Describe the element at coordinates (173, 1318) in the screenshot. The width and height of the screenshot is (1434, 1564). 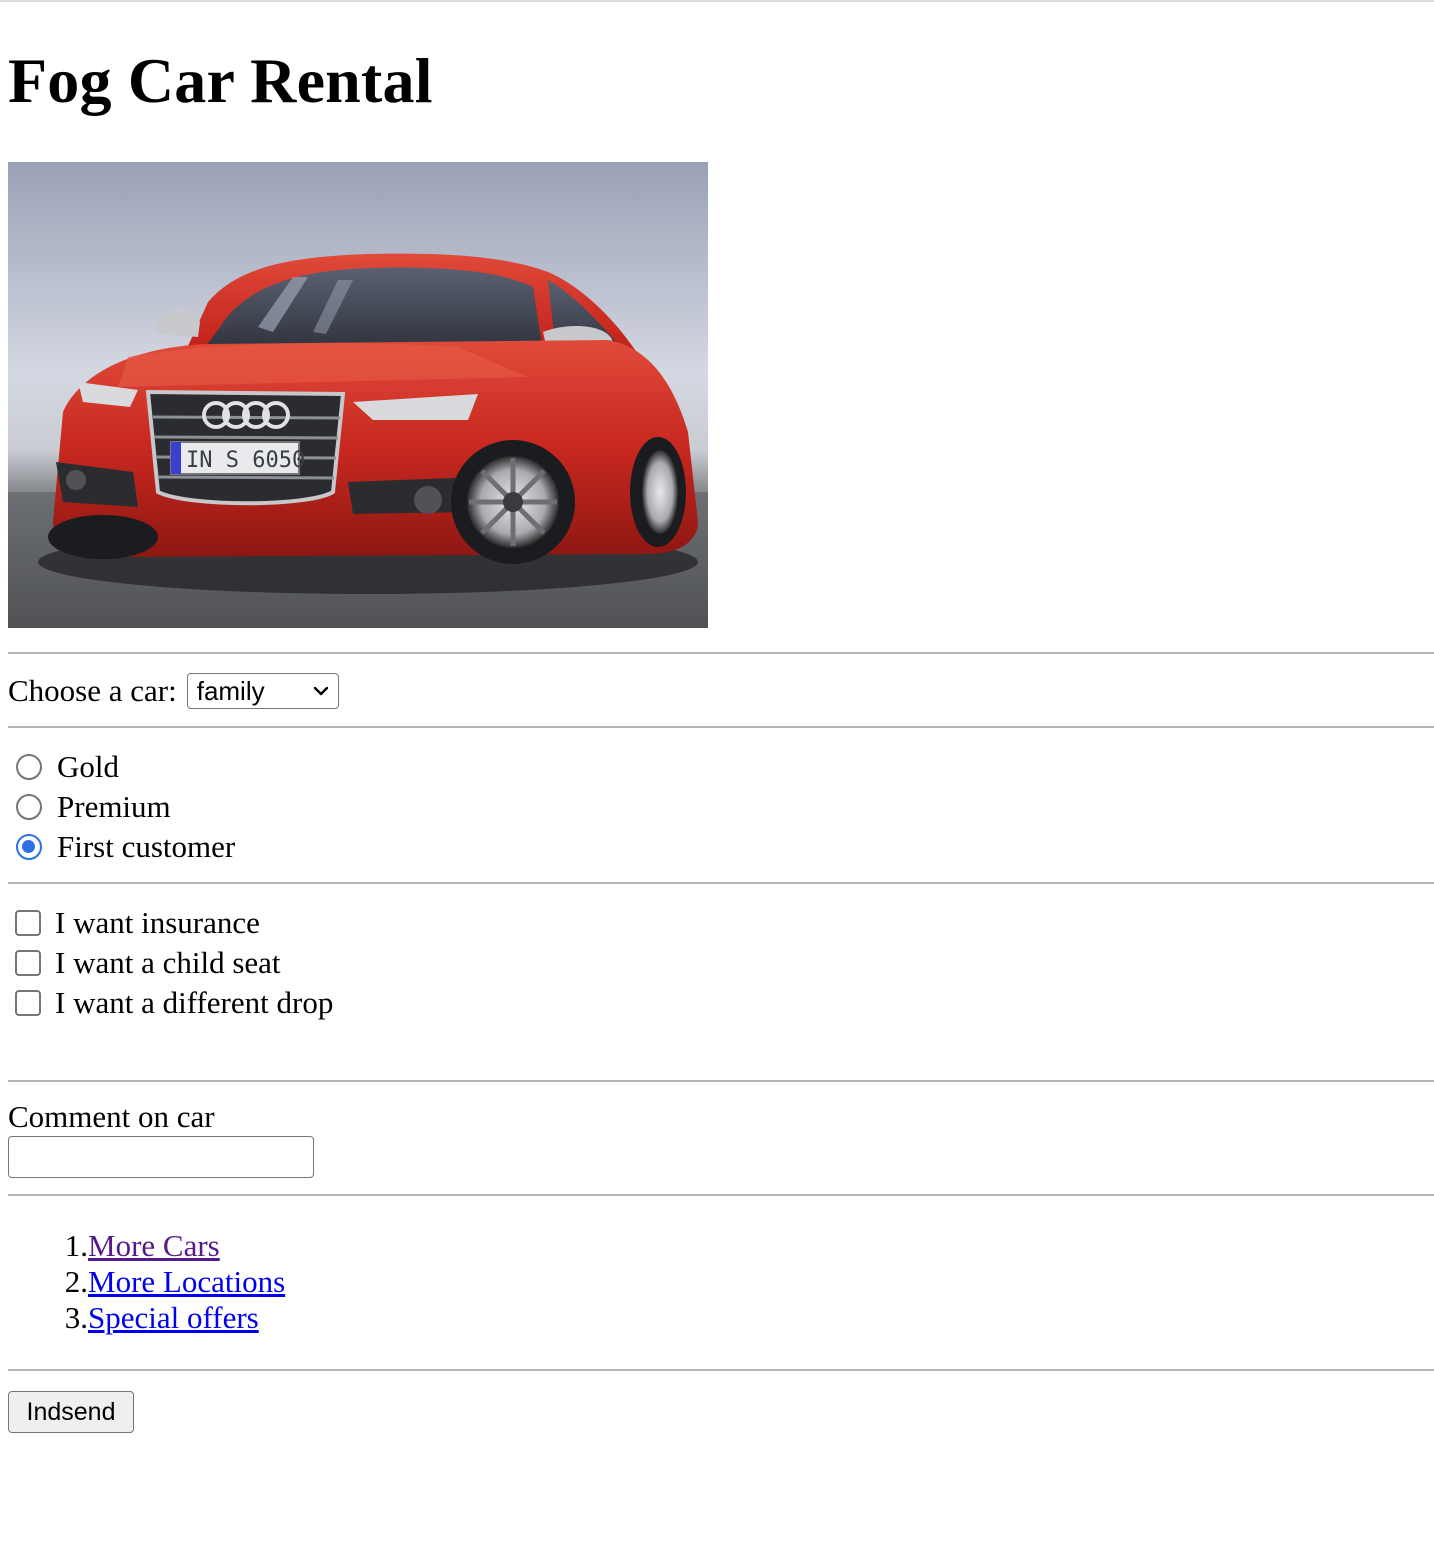
I see `special-offers-link: Special offers` at that location.